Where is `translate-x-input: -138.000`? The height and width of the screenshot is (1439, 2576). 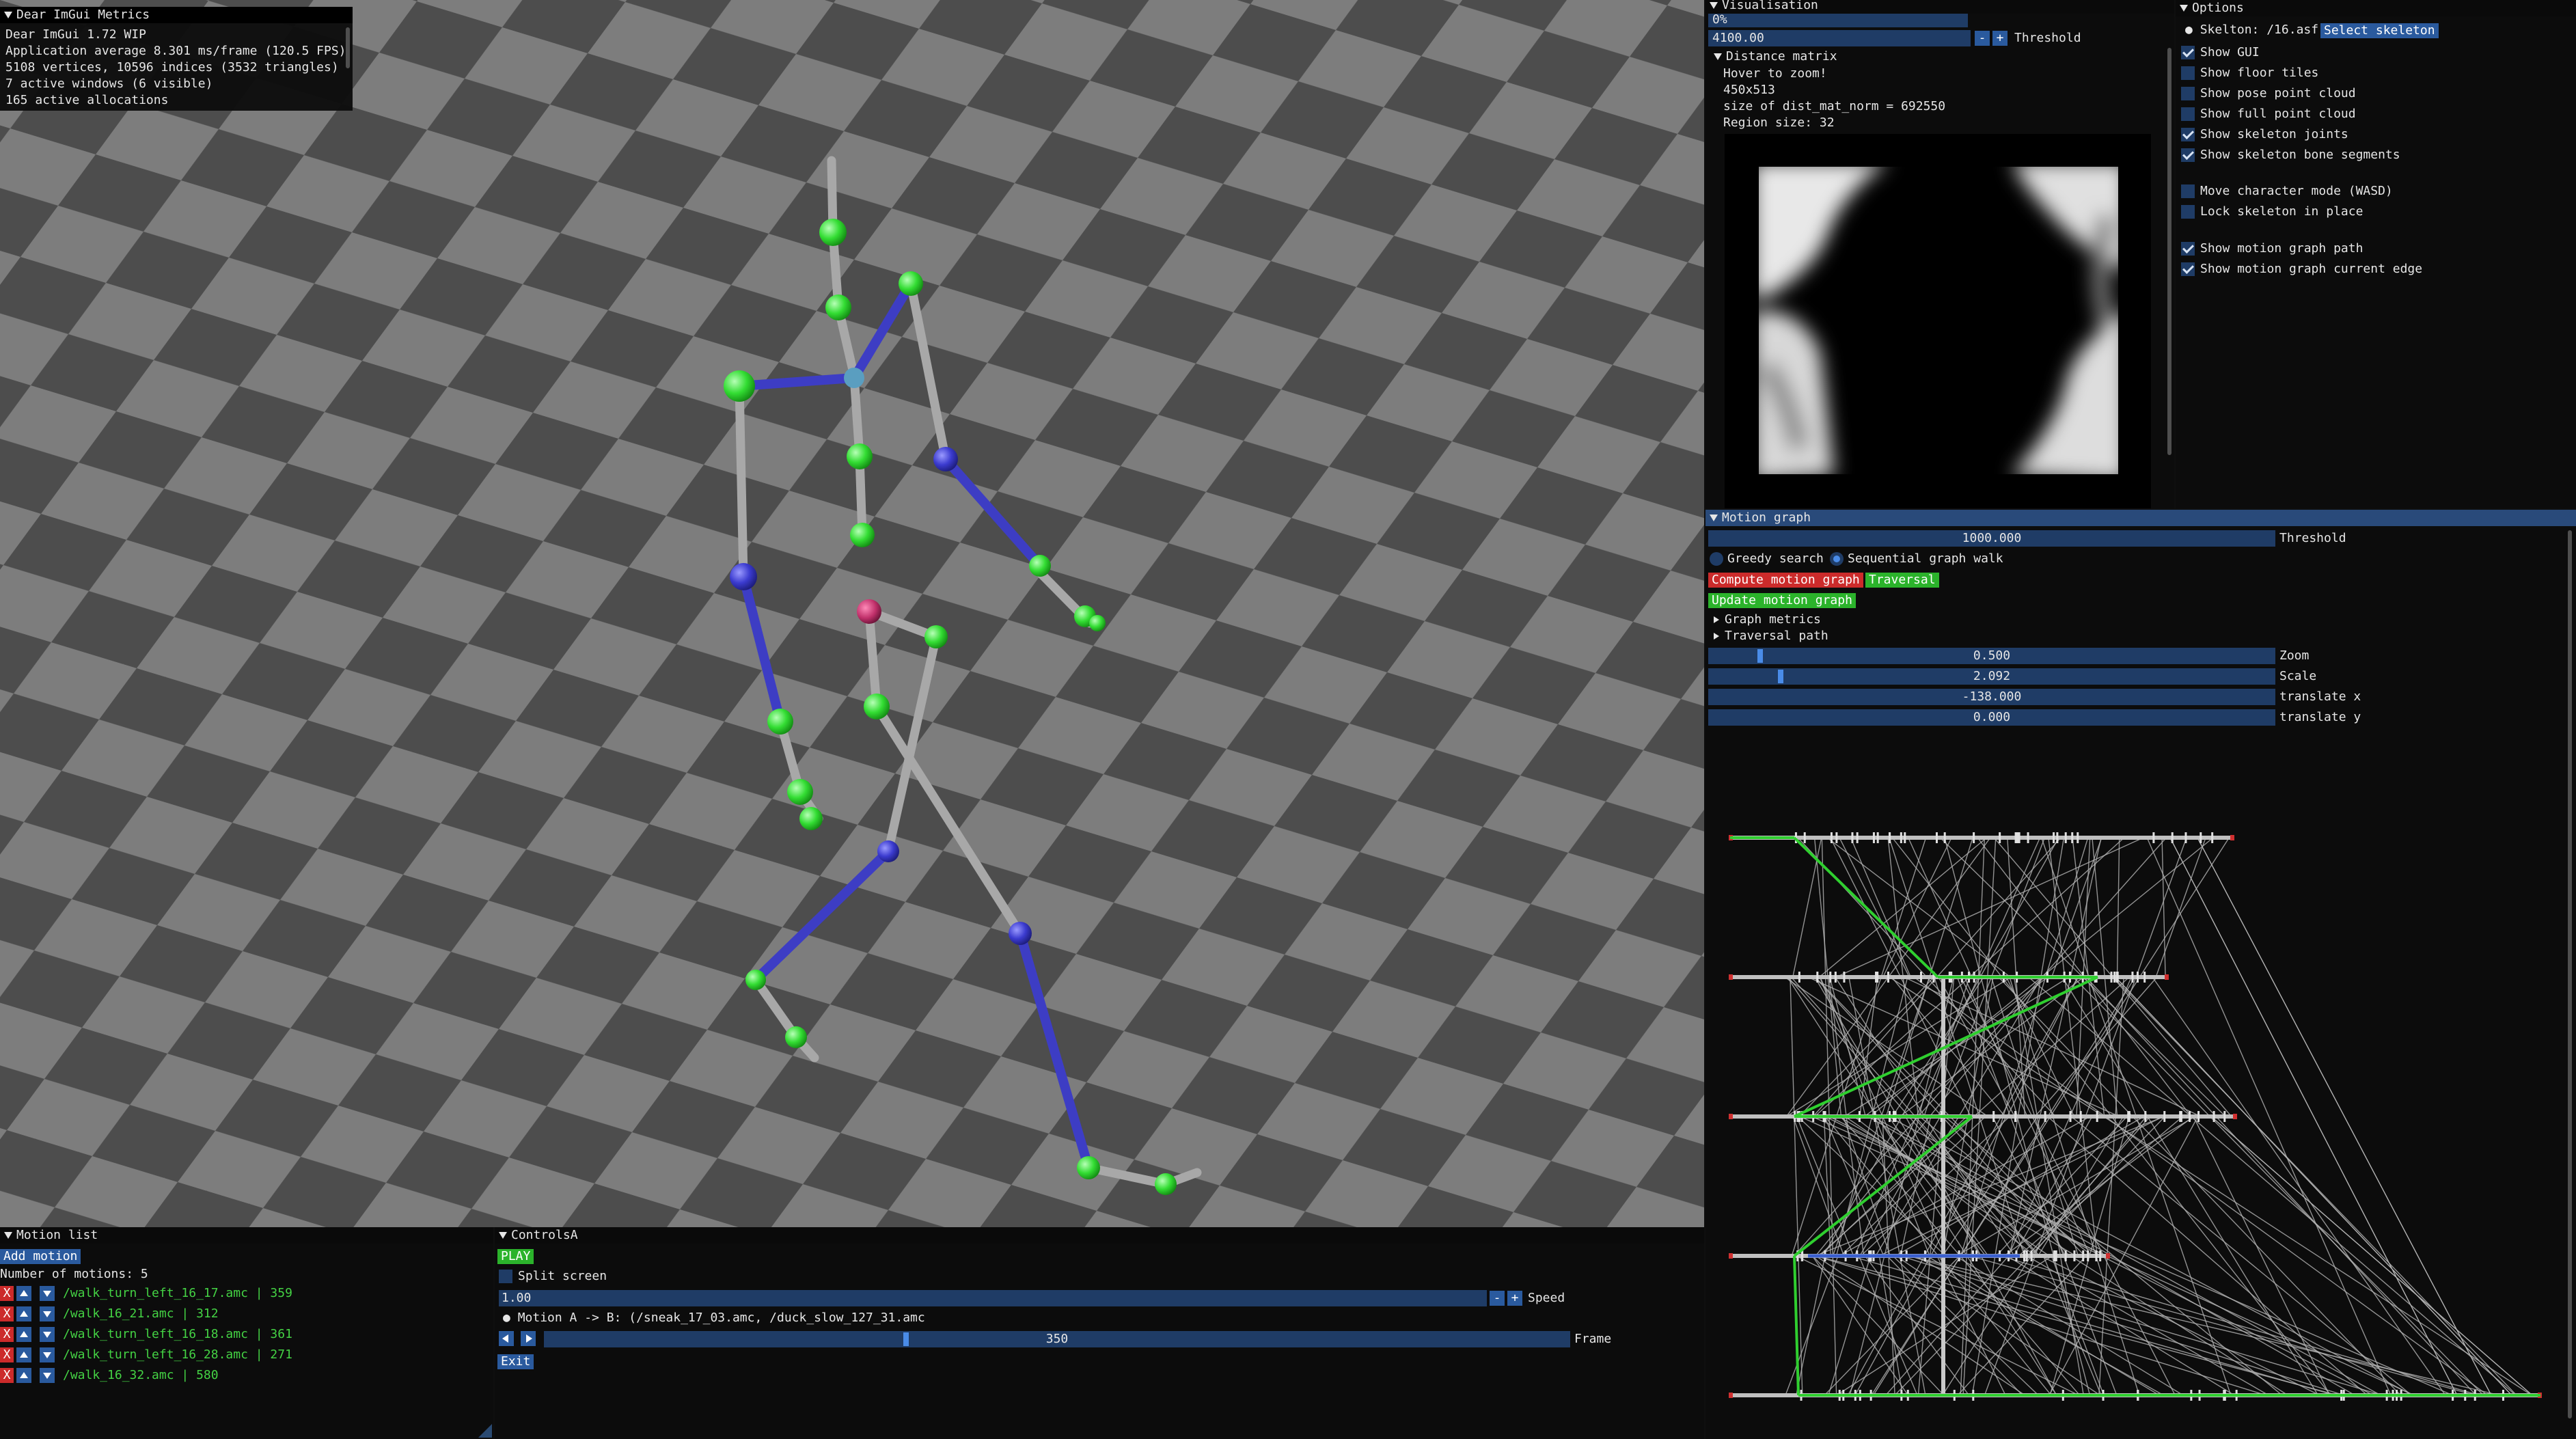
translate-x-input: -138.000 is located at coordinates (1991, 697).